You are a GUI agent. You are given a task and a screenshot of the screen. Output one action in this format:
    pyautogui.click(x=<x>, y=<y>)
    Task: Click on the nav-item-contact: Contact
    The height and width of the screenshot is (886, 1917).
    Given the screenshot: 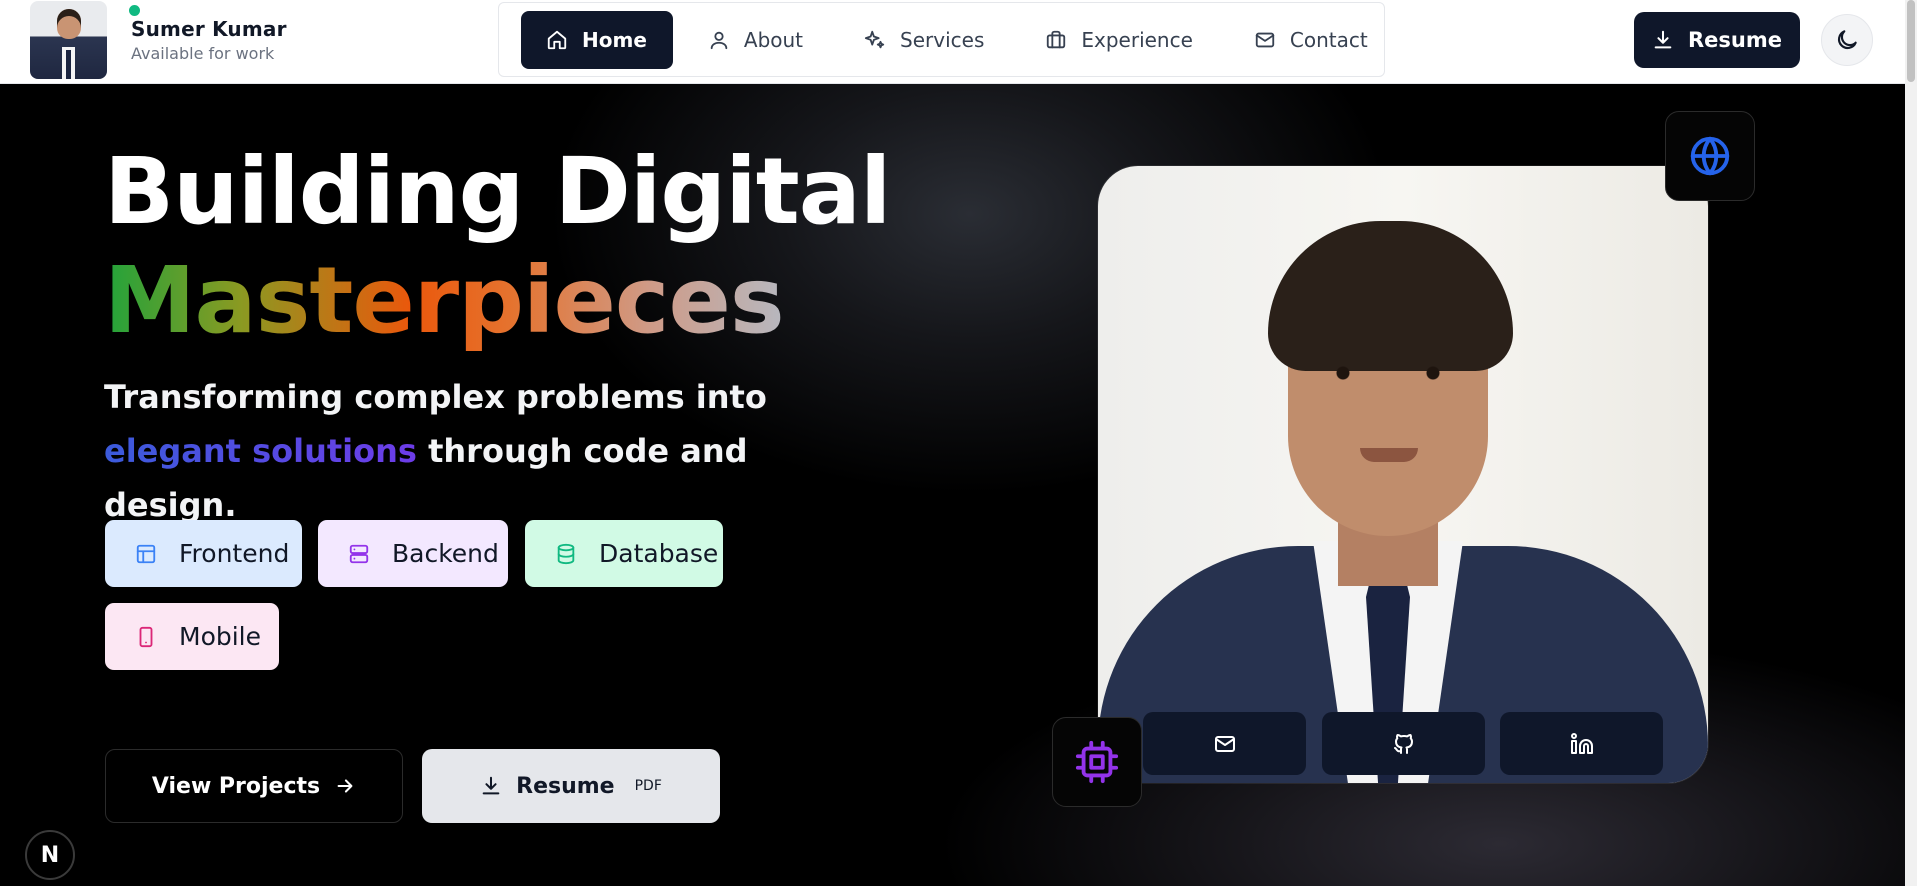 What is the action you would take?
    pyautogui.click(x=1311, y=40)
    